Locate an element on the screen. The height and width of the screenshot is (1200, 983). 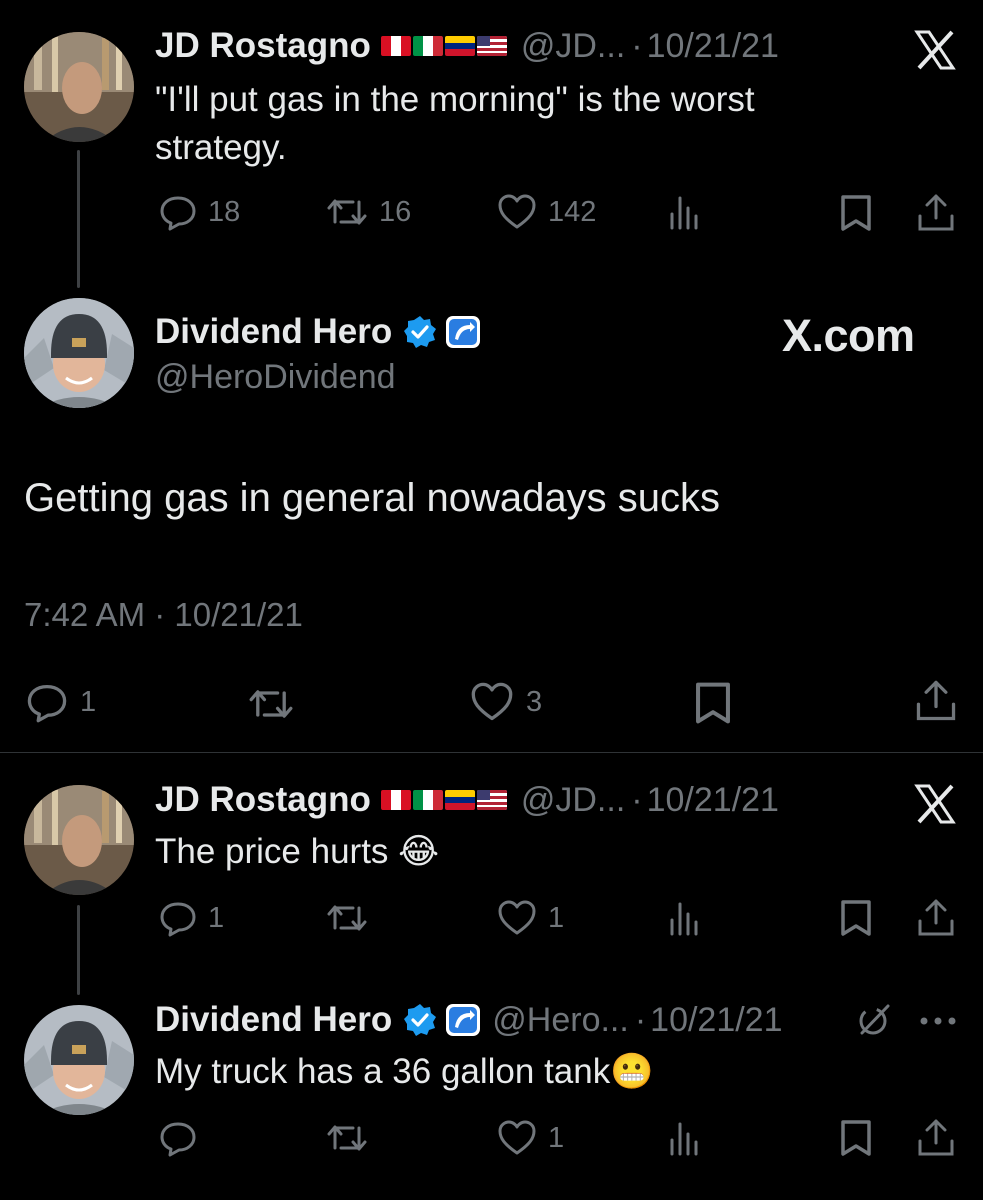
brand-watermark: X.com is located at coordinates (848, 335).